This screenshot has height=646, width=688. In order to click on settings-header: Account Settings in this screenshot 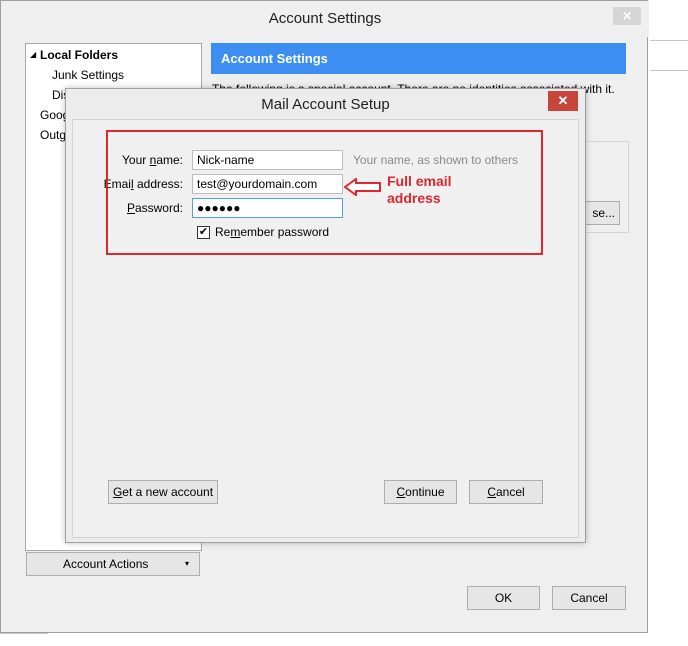, I will do `click(418, 58)`.